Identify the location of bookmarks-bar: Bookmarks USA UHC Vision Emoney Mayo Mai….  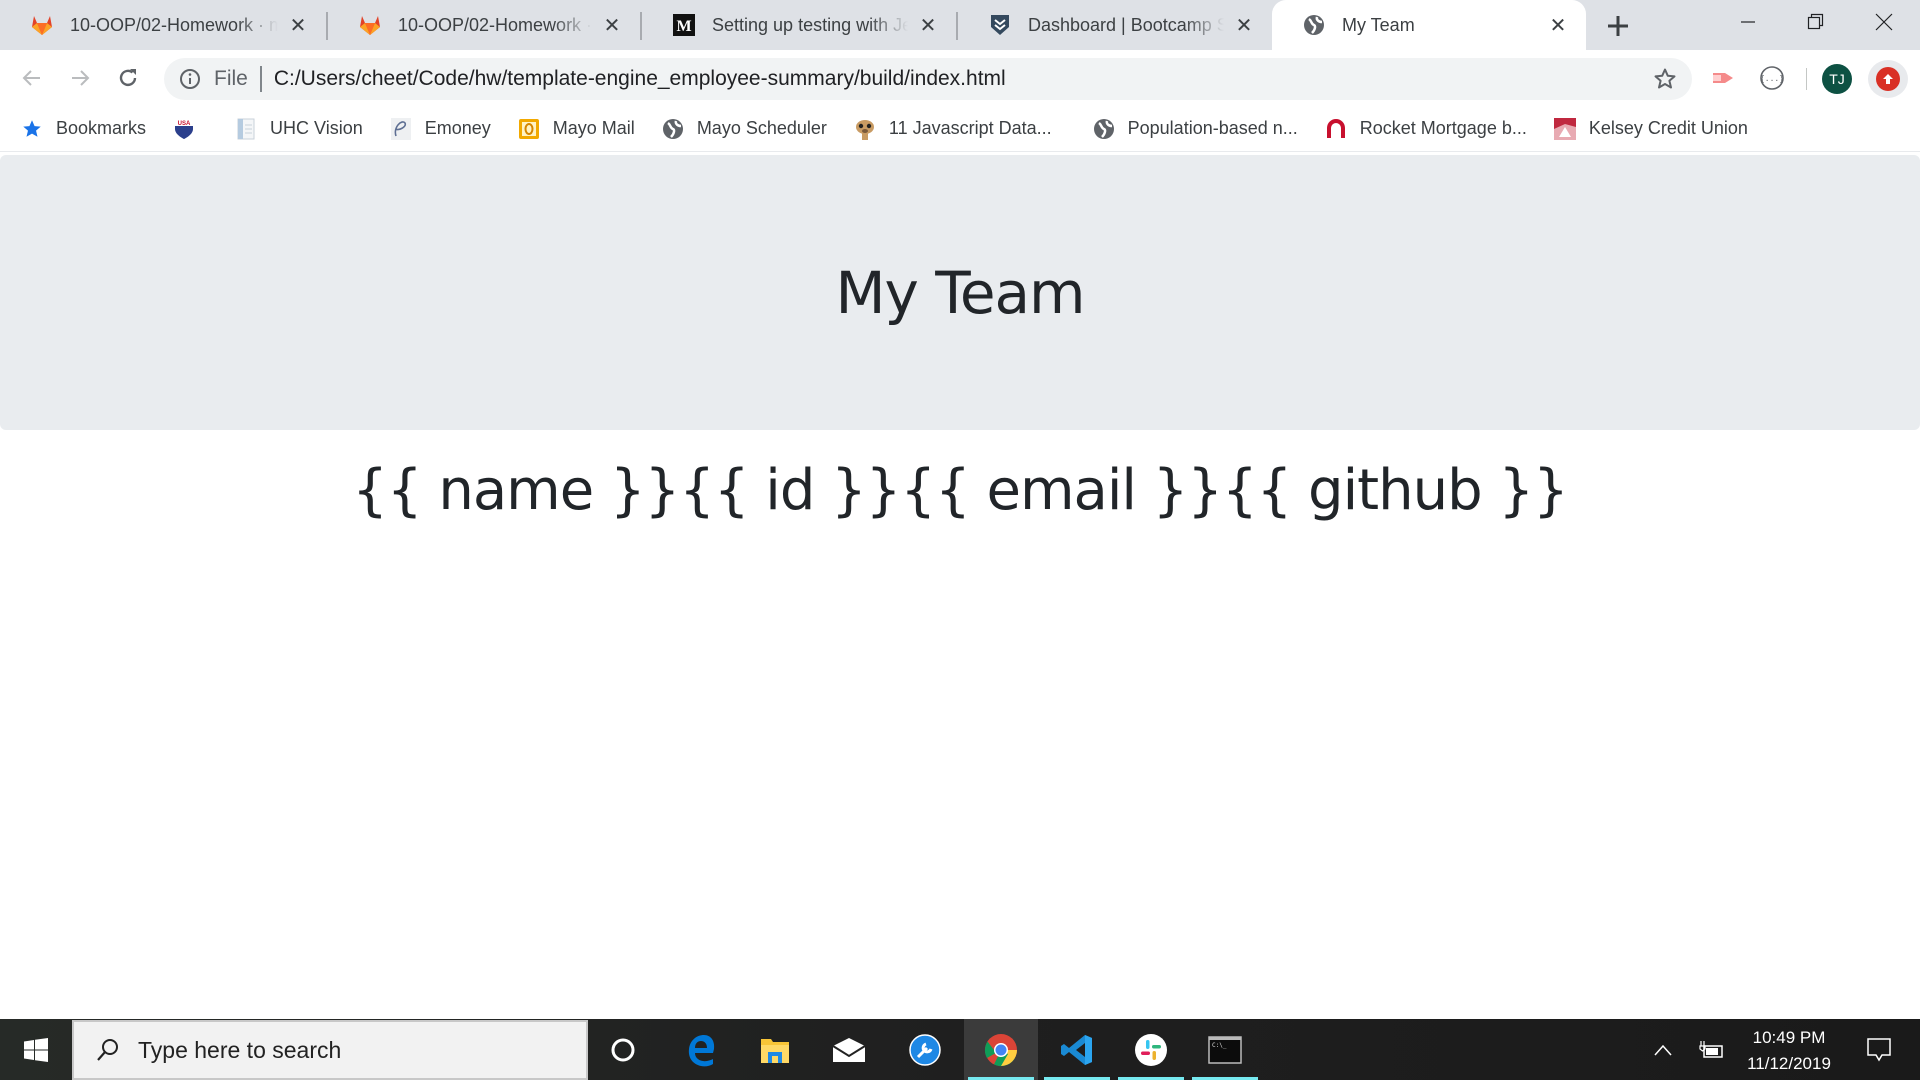
(960, 129).